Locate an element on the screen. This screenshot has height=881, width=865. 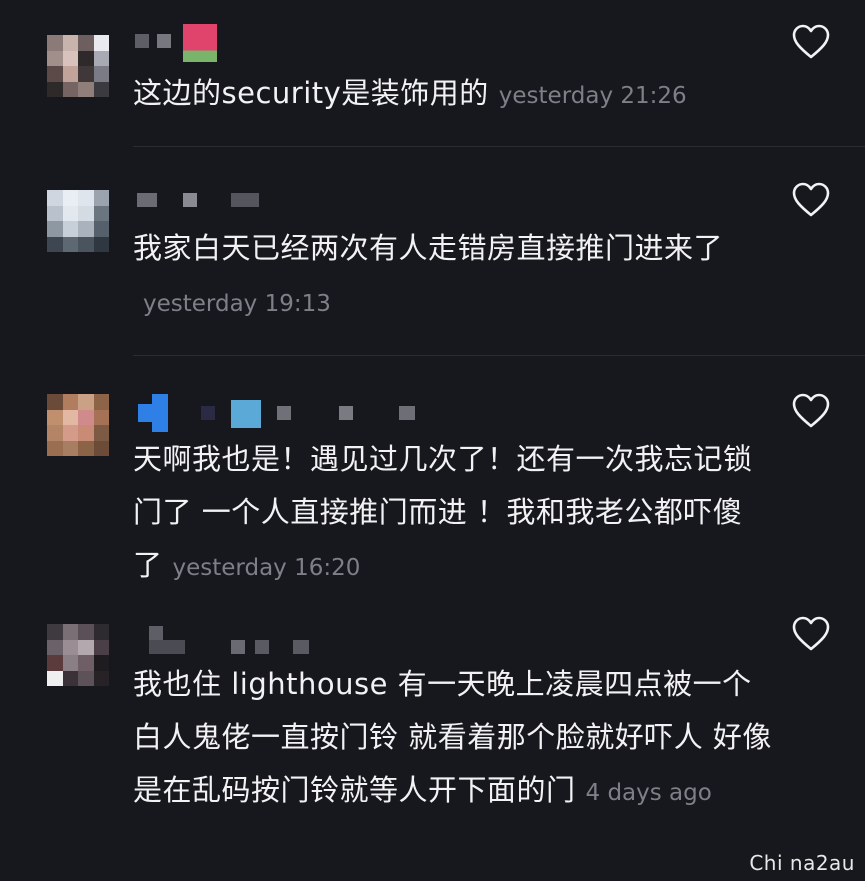
watermark: Chi na2au is located at coordinates (802, 863).